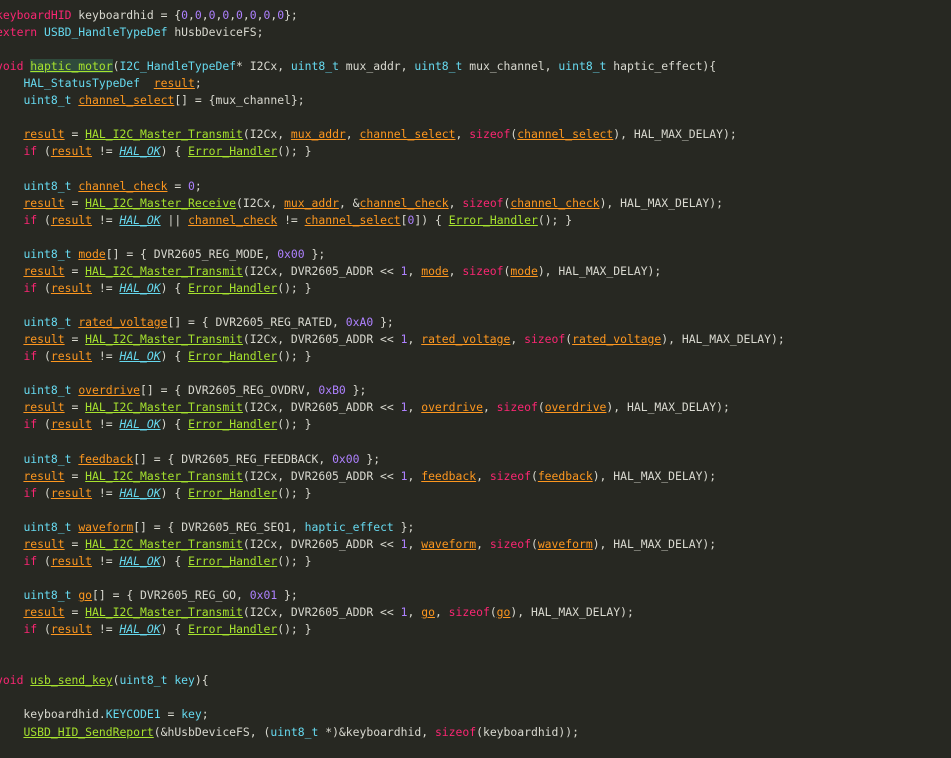 The width and height of the screenshot is (951, 758). I want to click on code-token: rated_voltage, so click(466, 339).